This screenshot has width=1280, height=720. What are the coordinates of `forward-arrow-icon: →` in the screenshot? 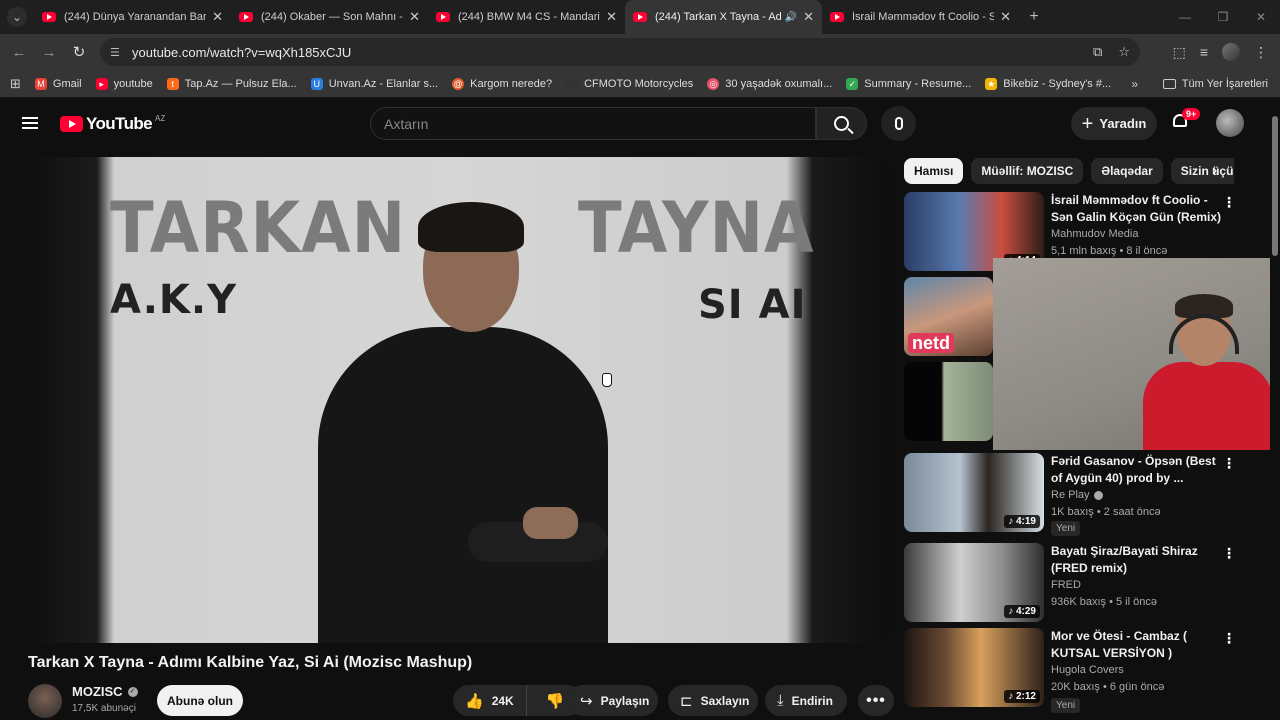 It's located at (49, 52).